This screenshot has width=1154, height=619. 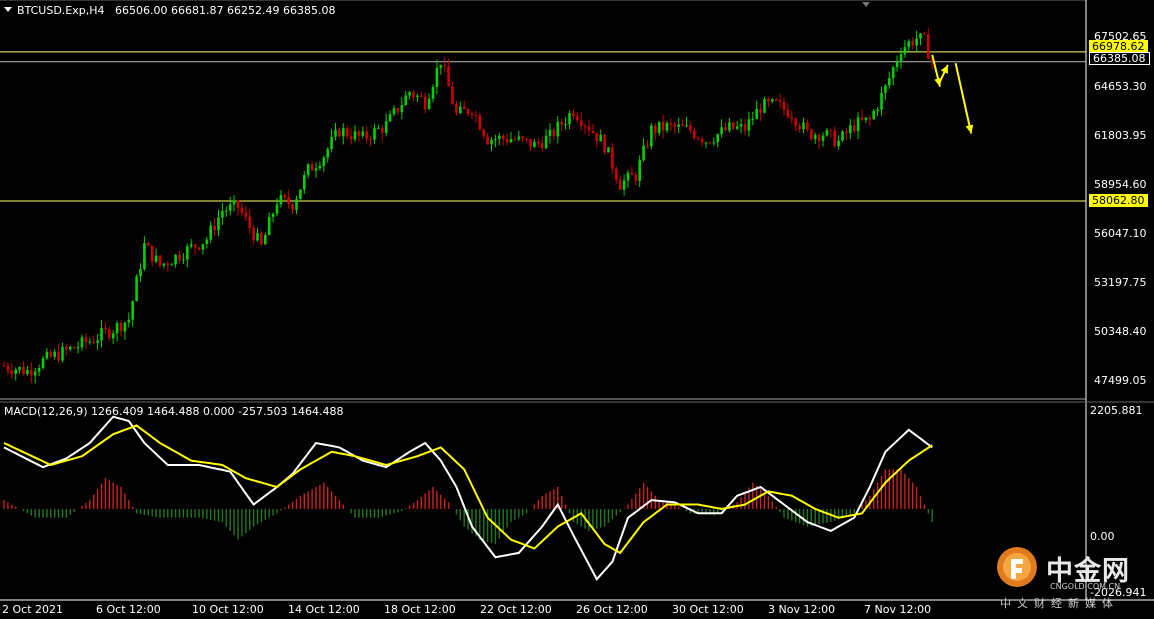 I want to click on time-tick: 26 Oct 12:00, so click(x=612, y=609).